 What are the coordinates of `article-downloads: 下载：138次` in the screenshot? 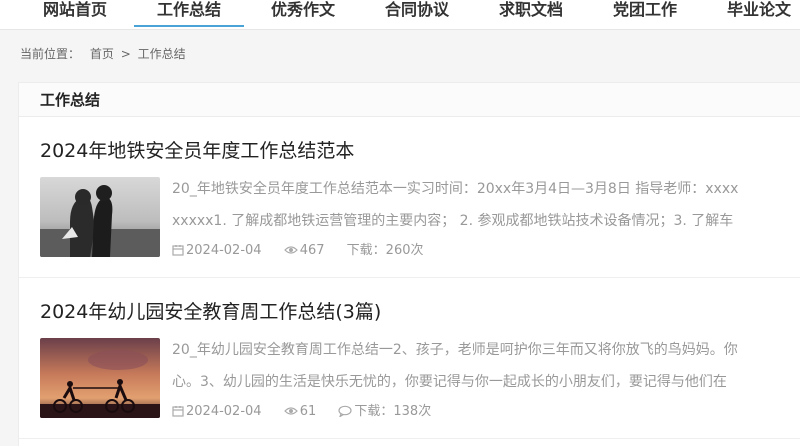 It's located at (384, 412).